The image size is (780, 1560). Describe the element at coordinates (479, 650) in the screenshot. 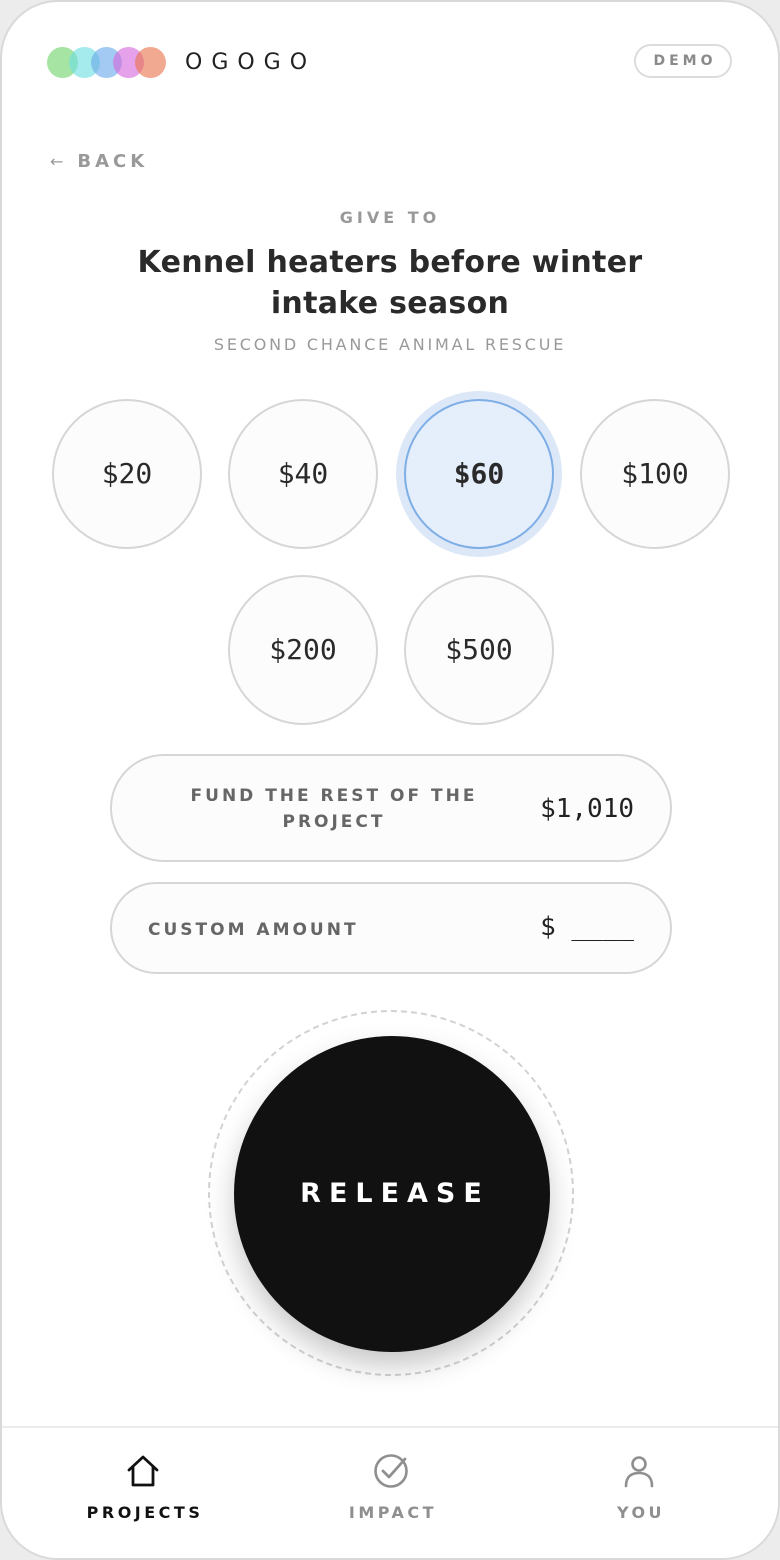

I see `amount-option-500: $500` at that location.